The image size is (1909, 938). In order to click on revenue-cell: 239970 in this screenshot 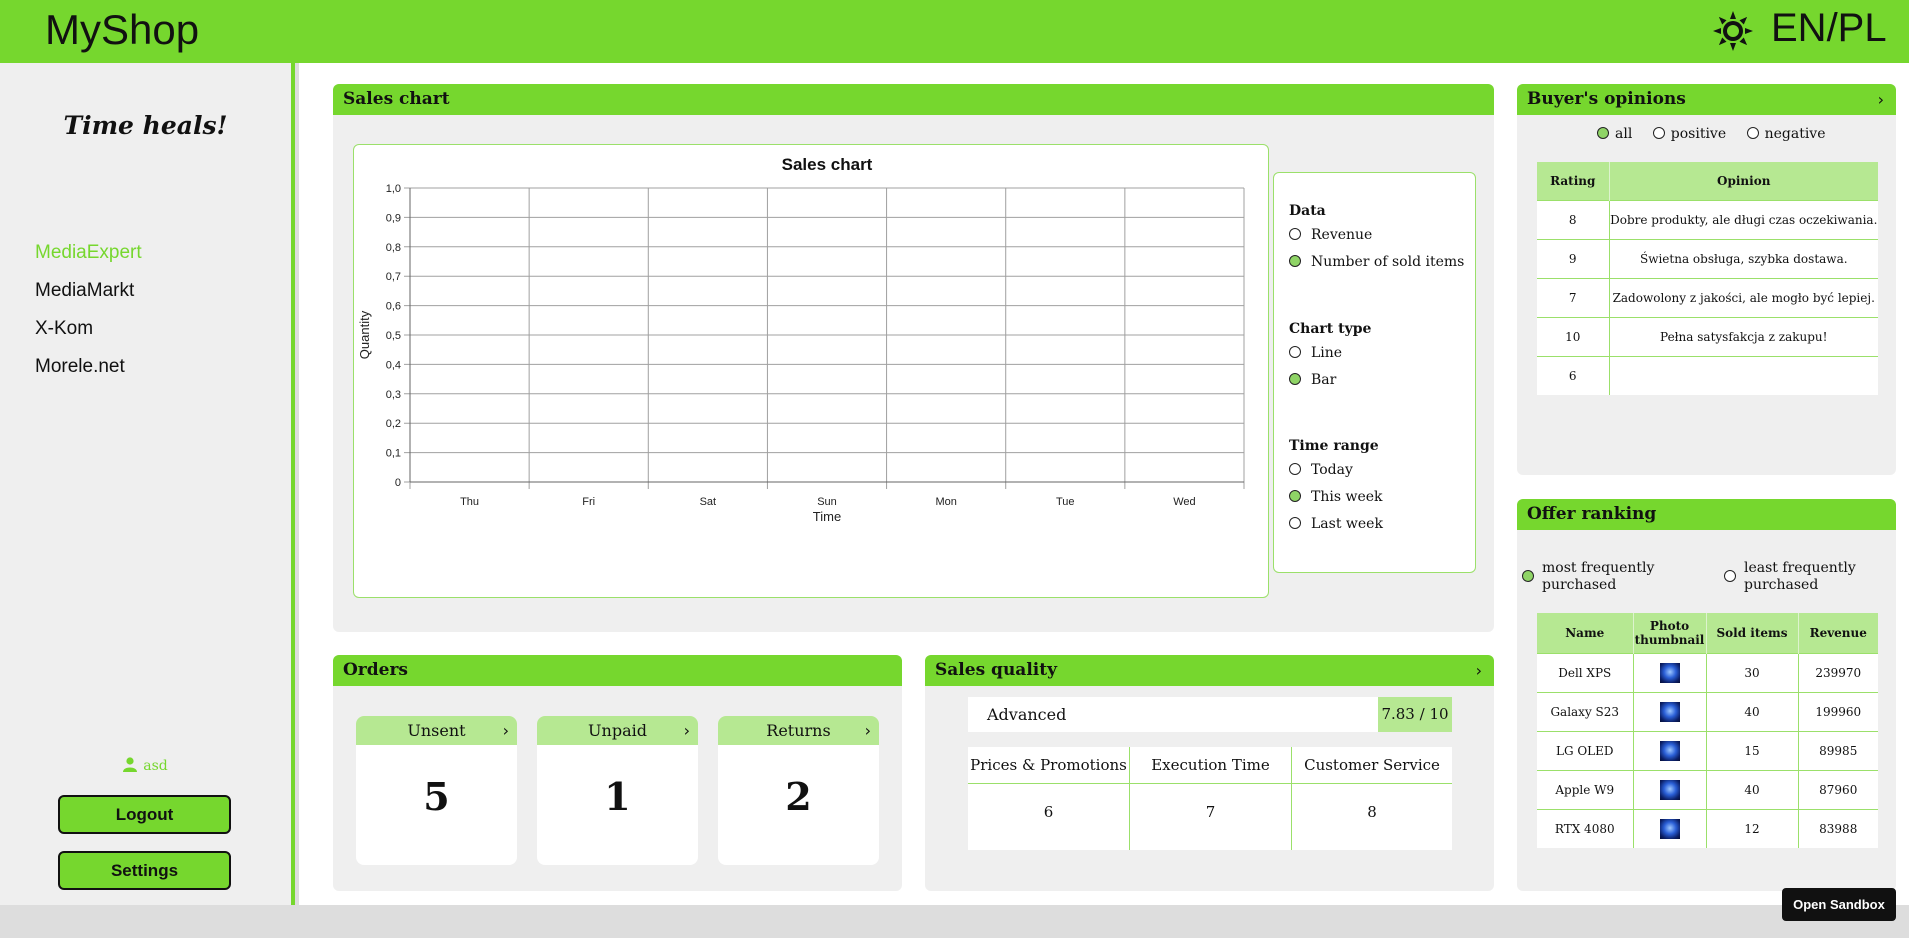, I will do `click(1838, 672)`.